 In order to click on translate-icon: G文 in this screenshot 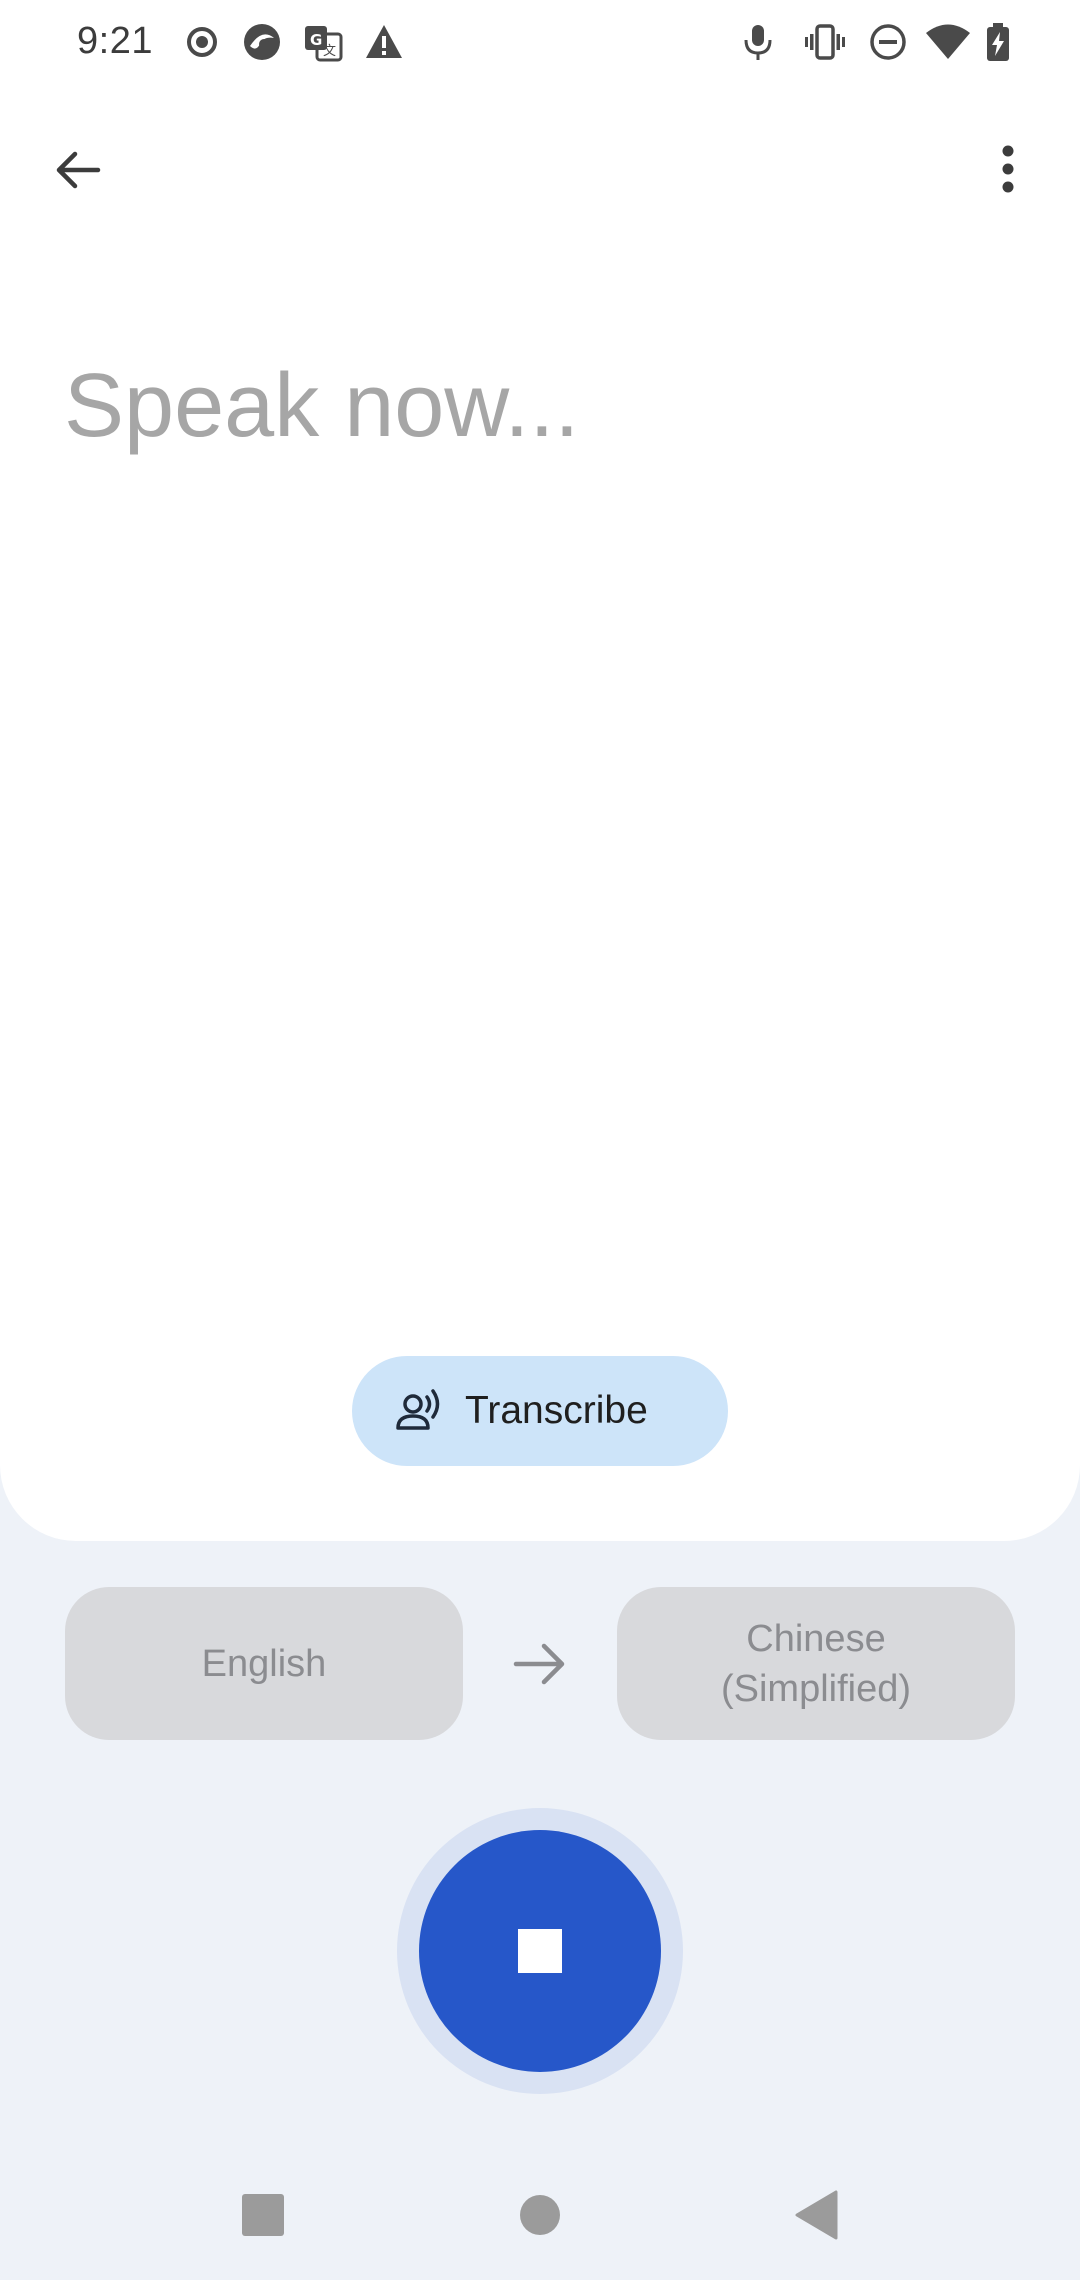, I will do `click(323, 42)`.